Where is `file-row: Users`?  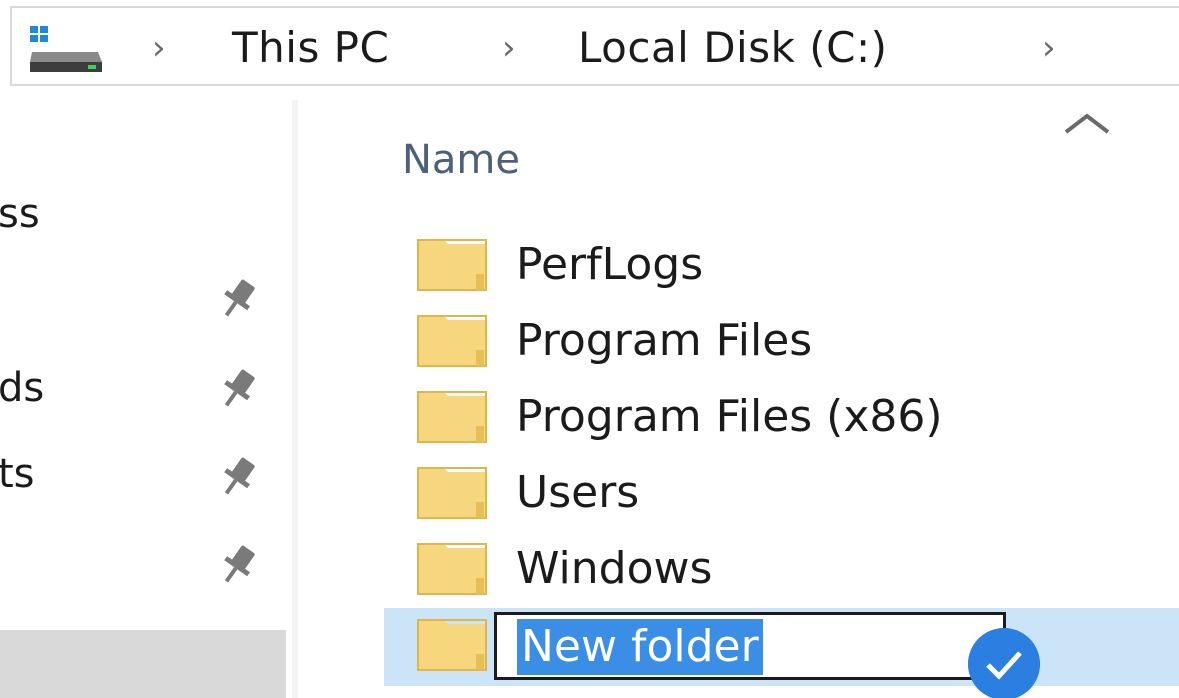
file-row: Users is located at coordinates (781, 494).